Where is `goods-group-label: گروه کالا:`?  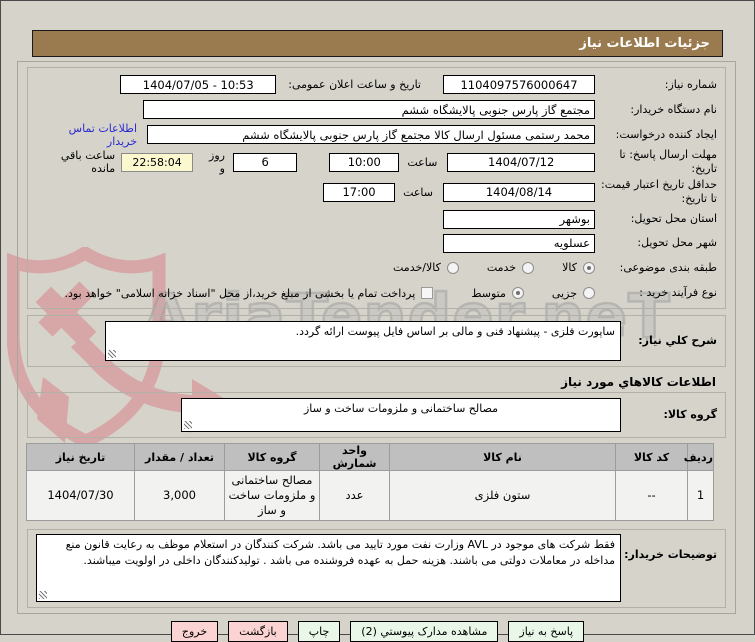
goods-group-label: گروه کالا: is located at coordinates (690, 415).